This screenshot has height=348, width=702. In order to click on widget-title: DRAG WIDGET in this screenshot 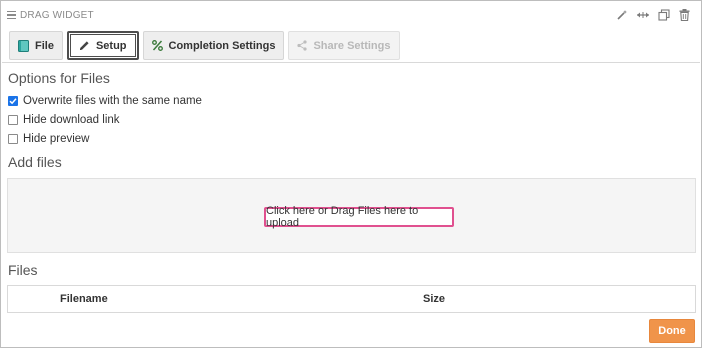, I will do `click(57, 15)`.